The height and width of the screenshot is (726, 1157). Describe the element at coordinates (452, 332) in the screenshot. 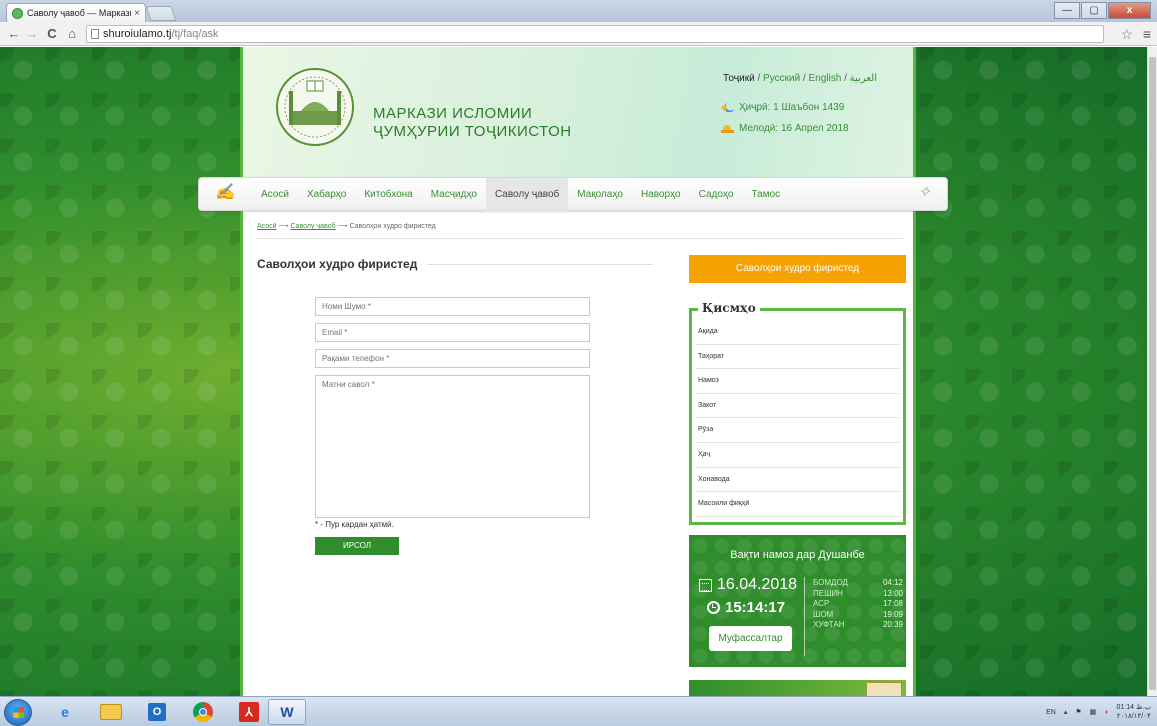

I see `email-input` at that location.